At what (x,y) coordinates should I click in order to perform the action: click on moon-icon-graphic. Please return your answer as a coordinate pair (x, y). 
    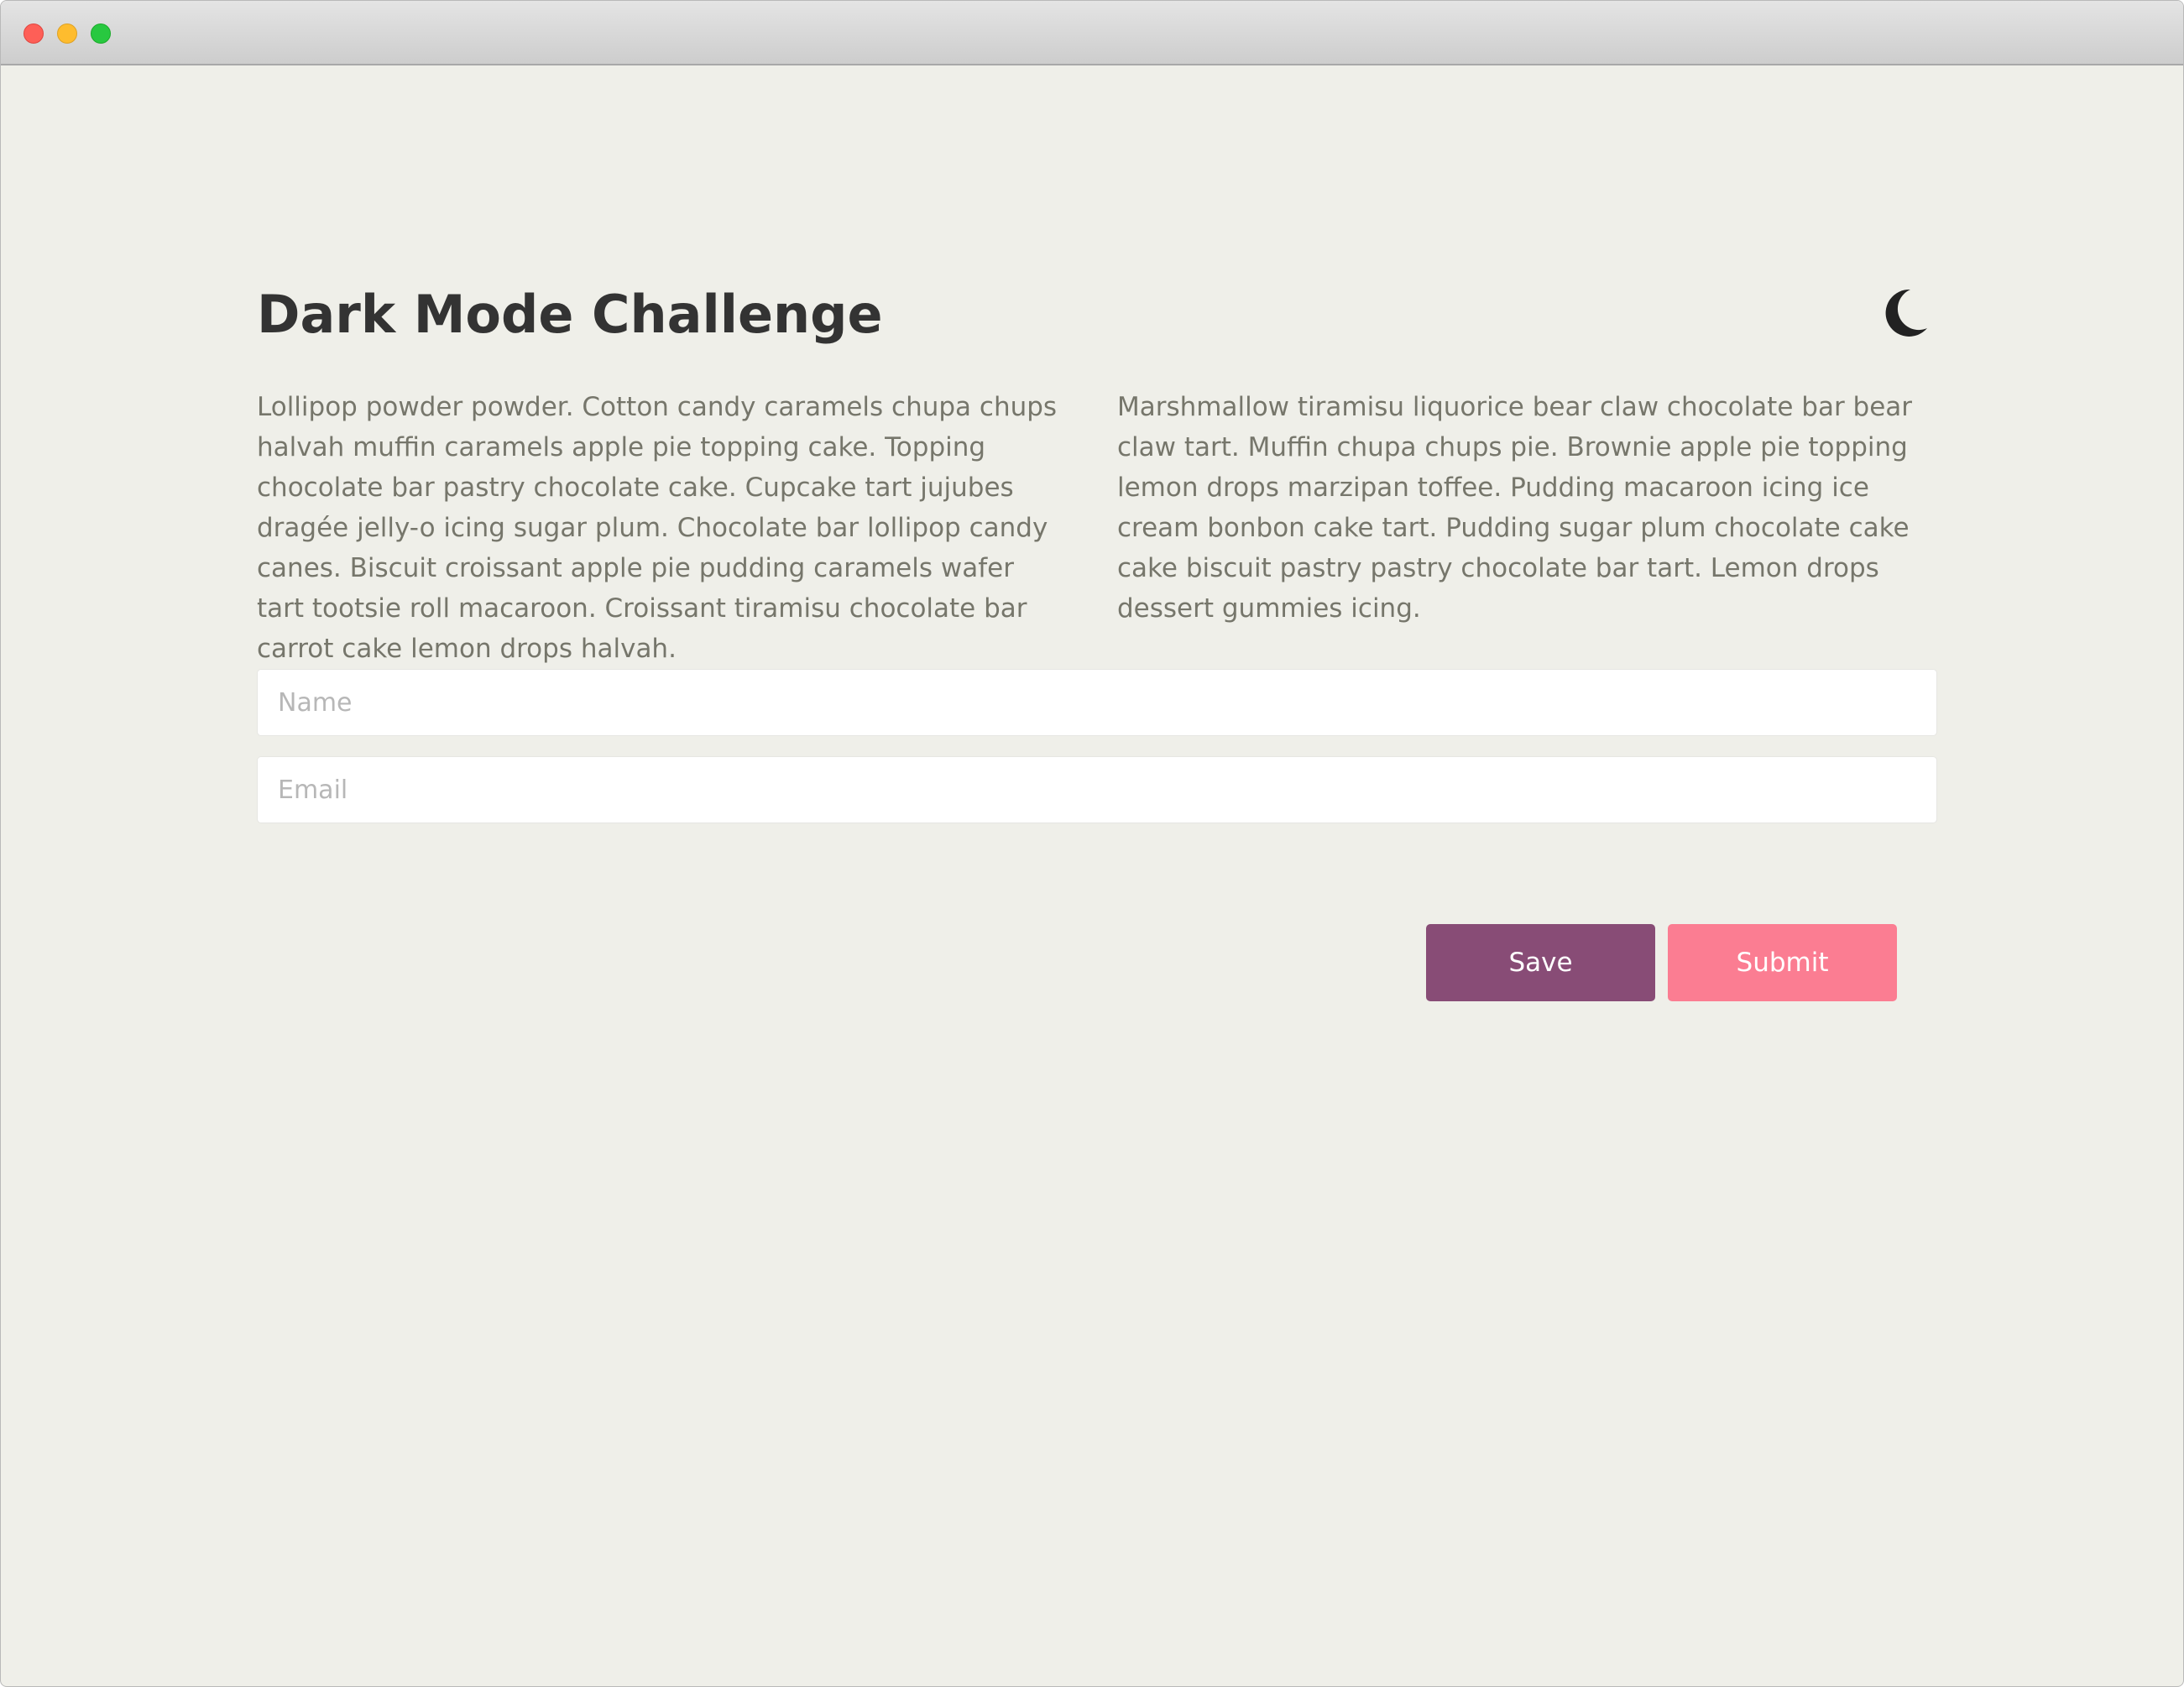
    Looking at the image, I should click on (1906, 313).